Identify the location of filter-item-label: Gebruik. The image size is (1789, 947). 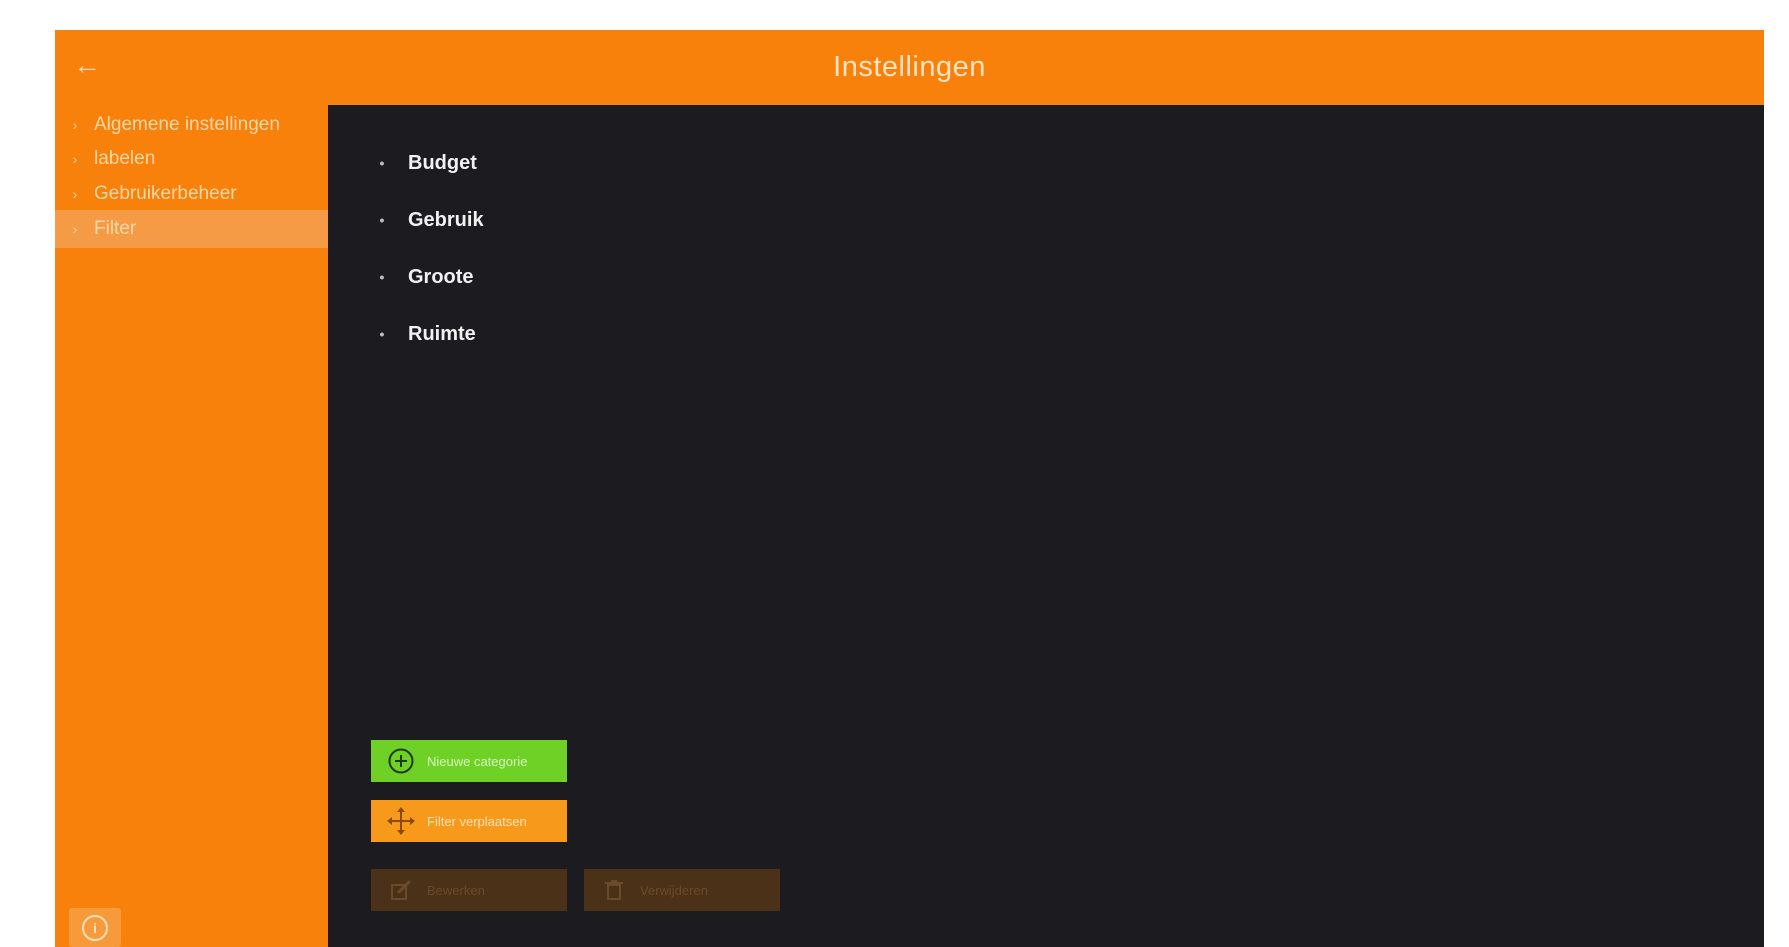
(446, 219).